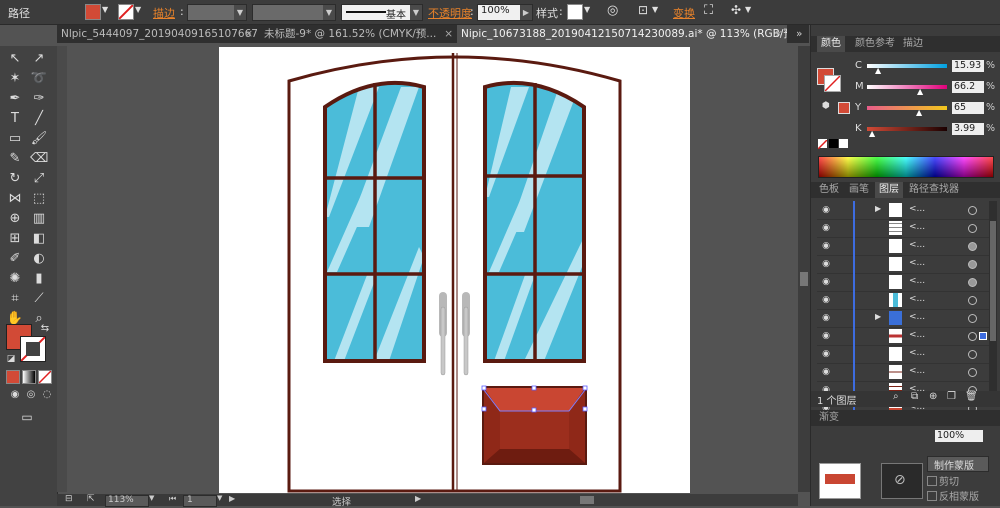  What do you see at coordinates (15, 139) in the screenshot?
I see `rectangle-tool-icon: ▭` at bounding box center [15, 139].